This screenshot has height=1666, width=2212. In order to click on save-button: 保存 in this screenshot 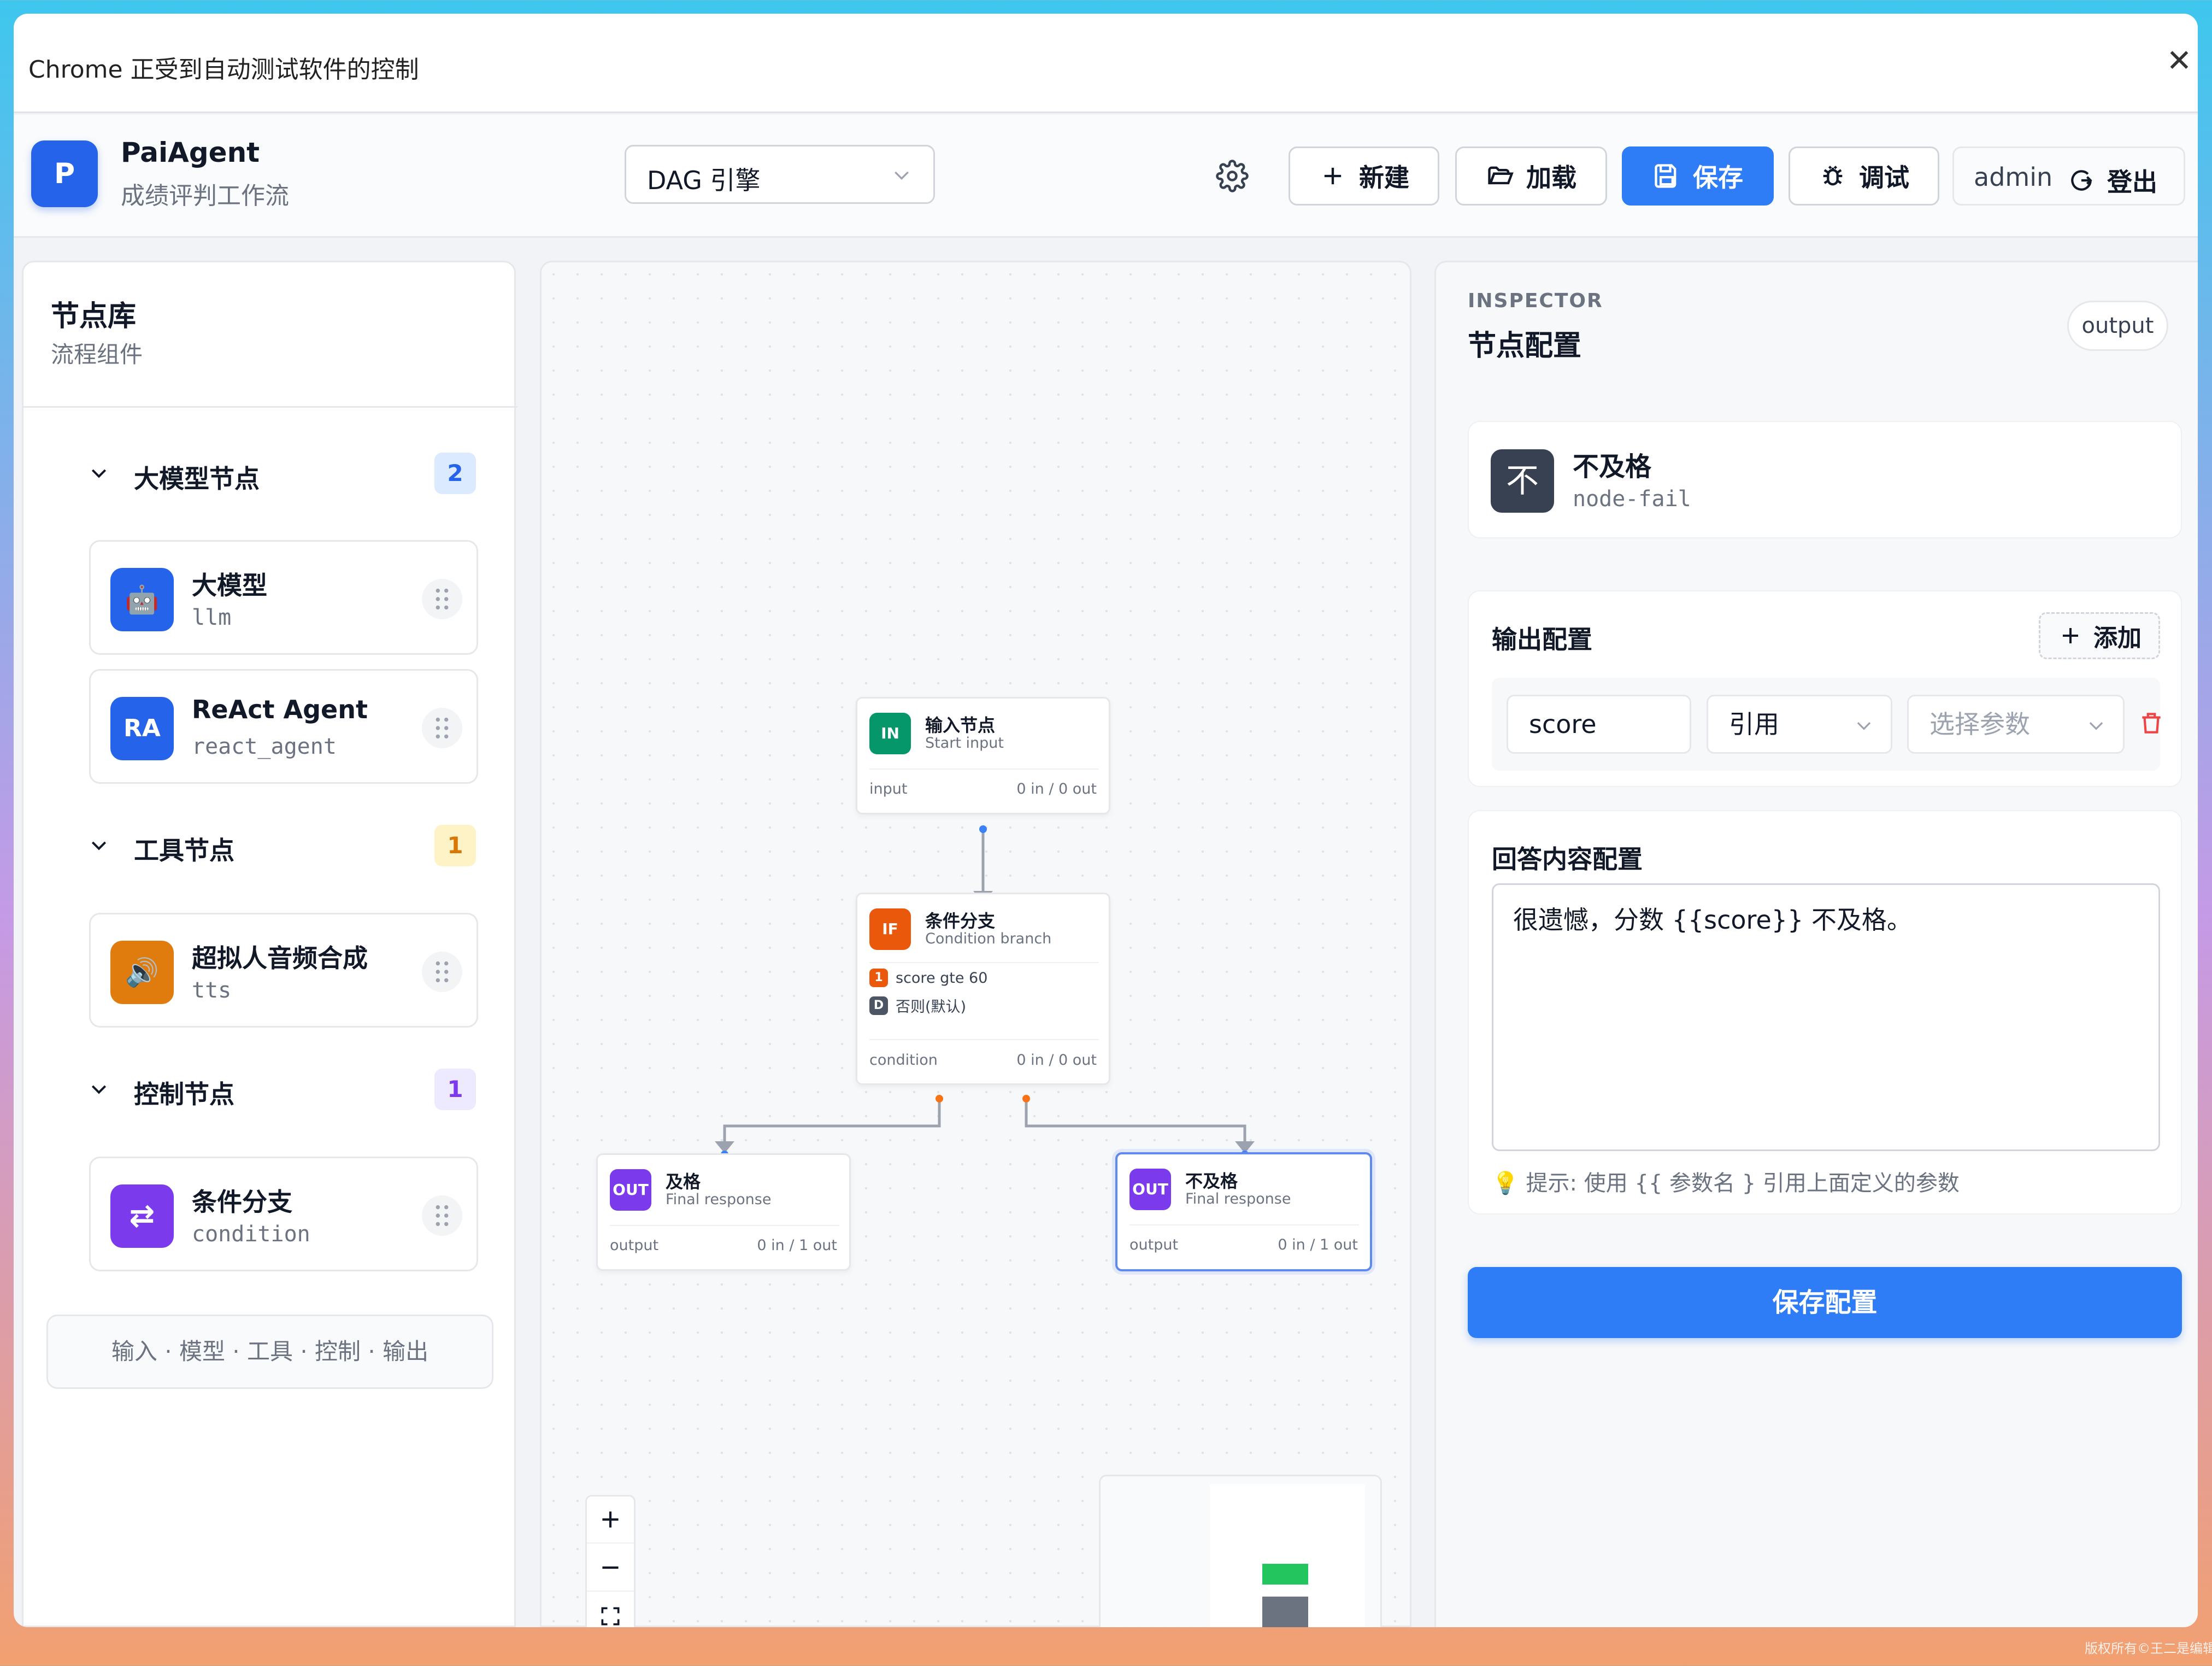, I will do `click(1698, 176)`.